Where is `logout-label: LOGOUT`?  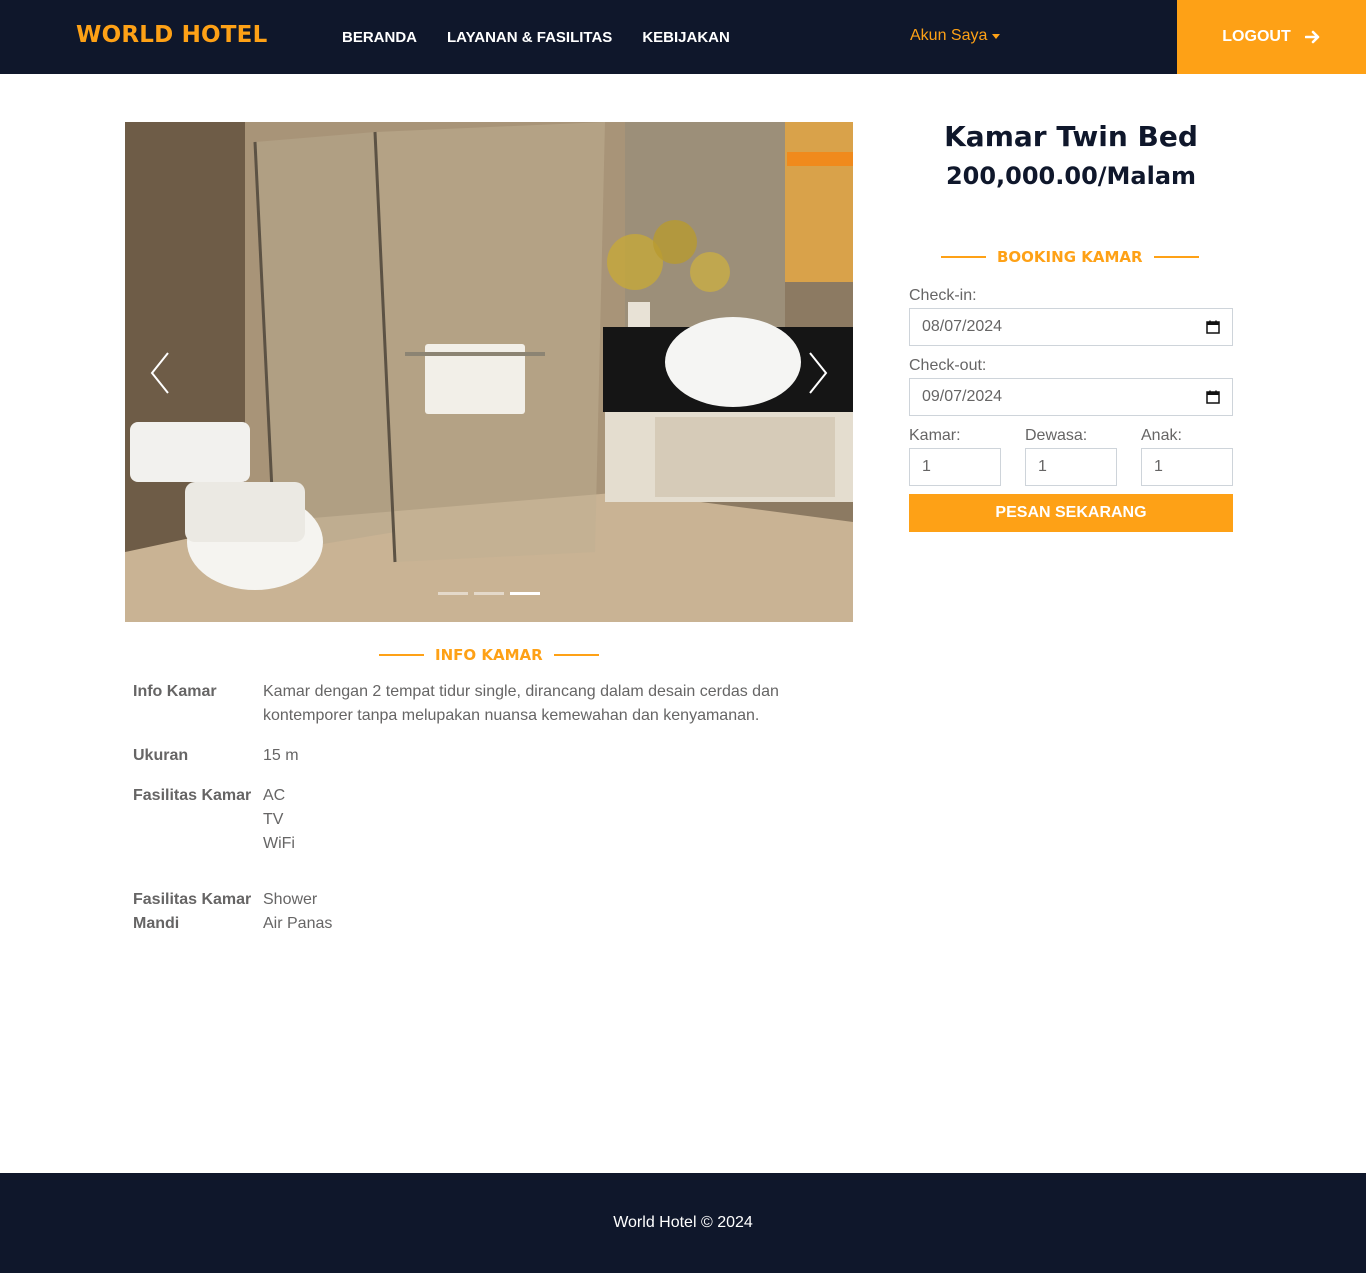 logout-label: LOGOUT is located at coordinates (1256, 36).